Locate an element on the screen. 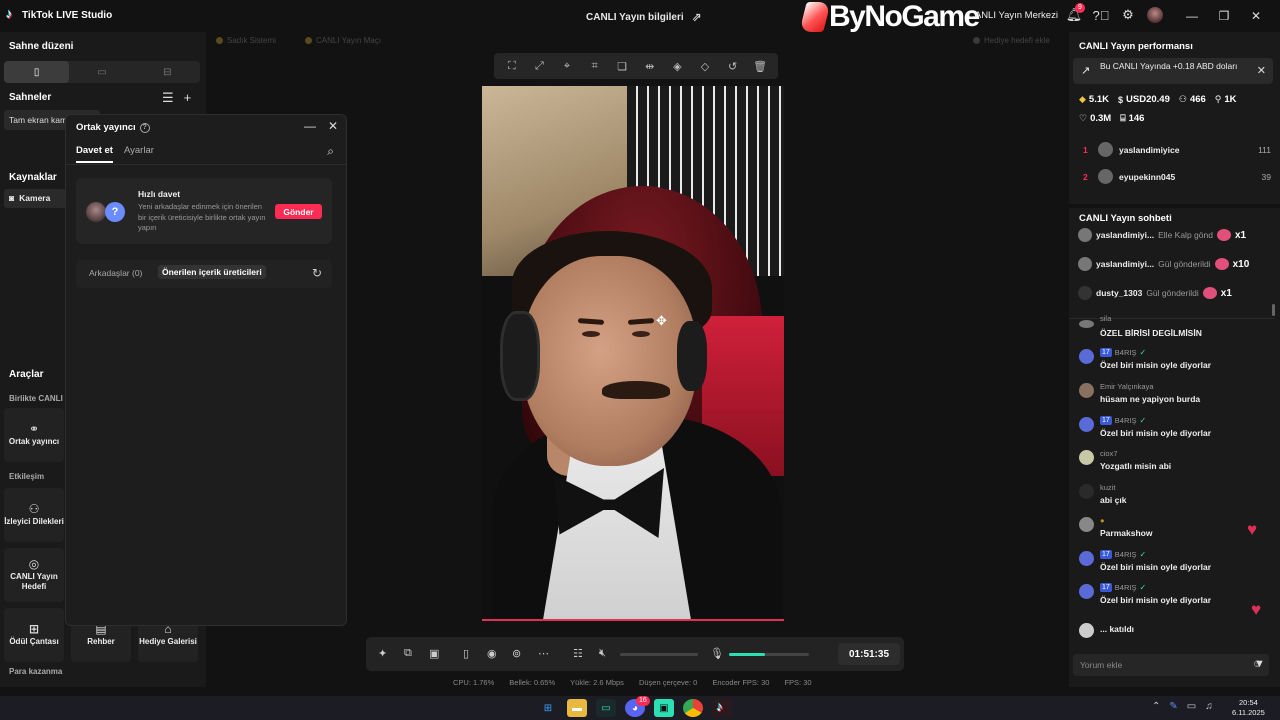 Image resolution: width=1280 pixels, height=720 pixels. chevron-up-icon: ⌃ is located at coordinates (1156, 706).